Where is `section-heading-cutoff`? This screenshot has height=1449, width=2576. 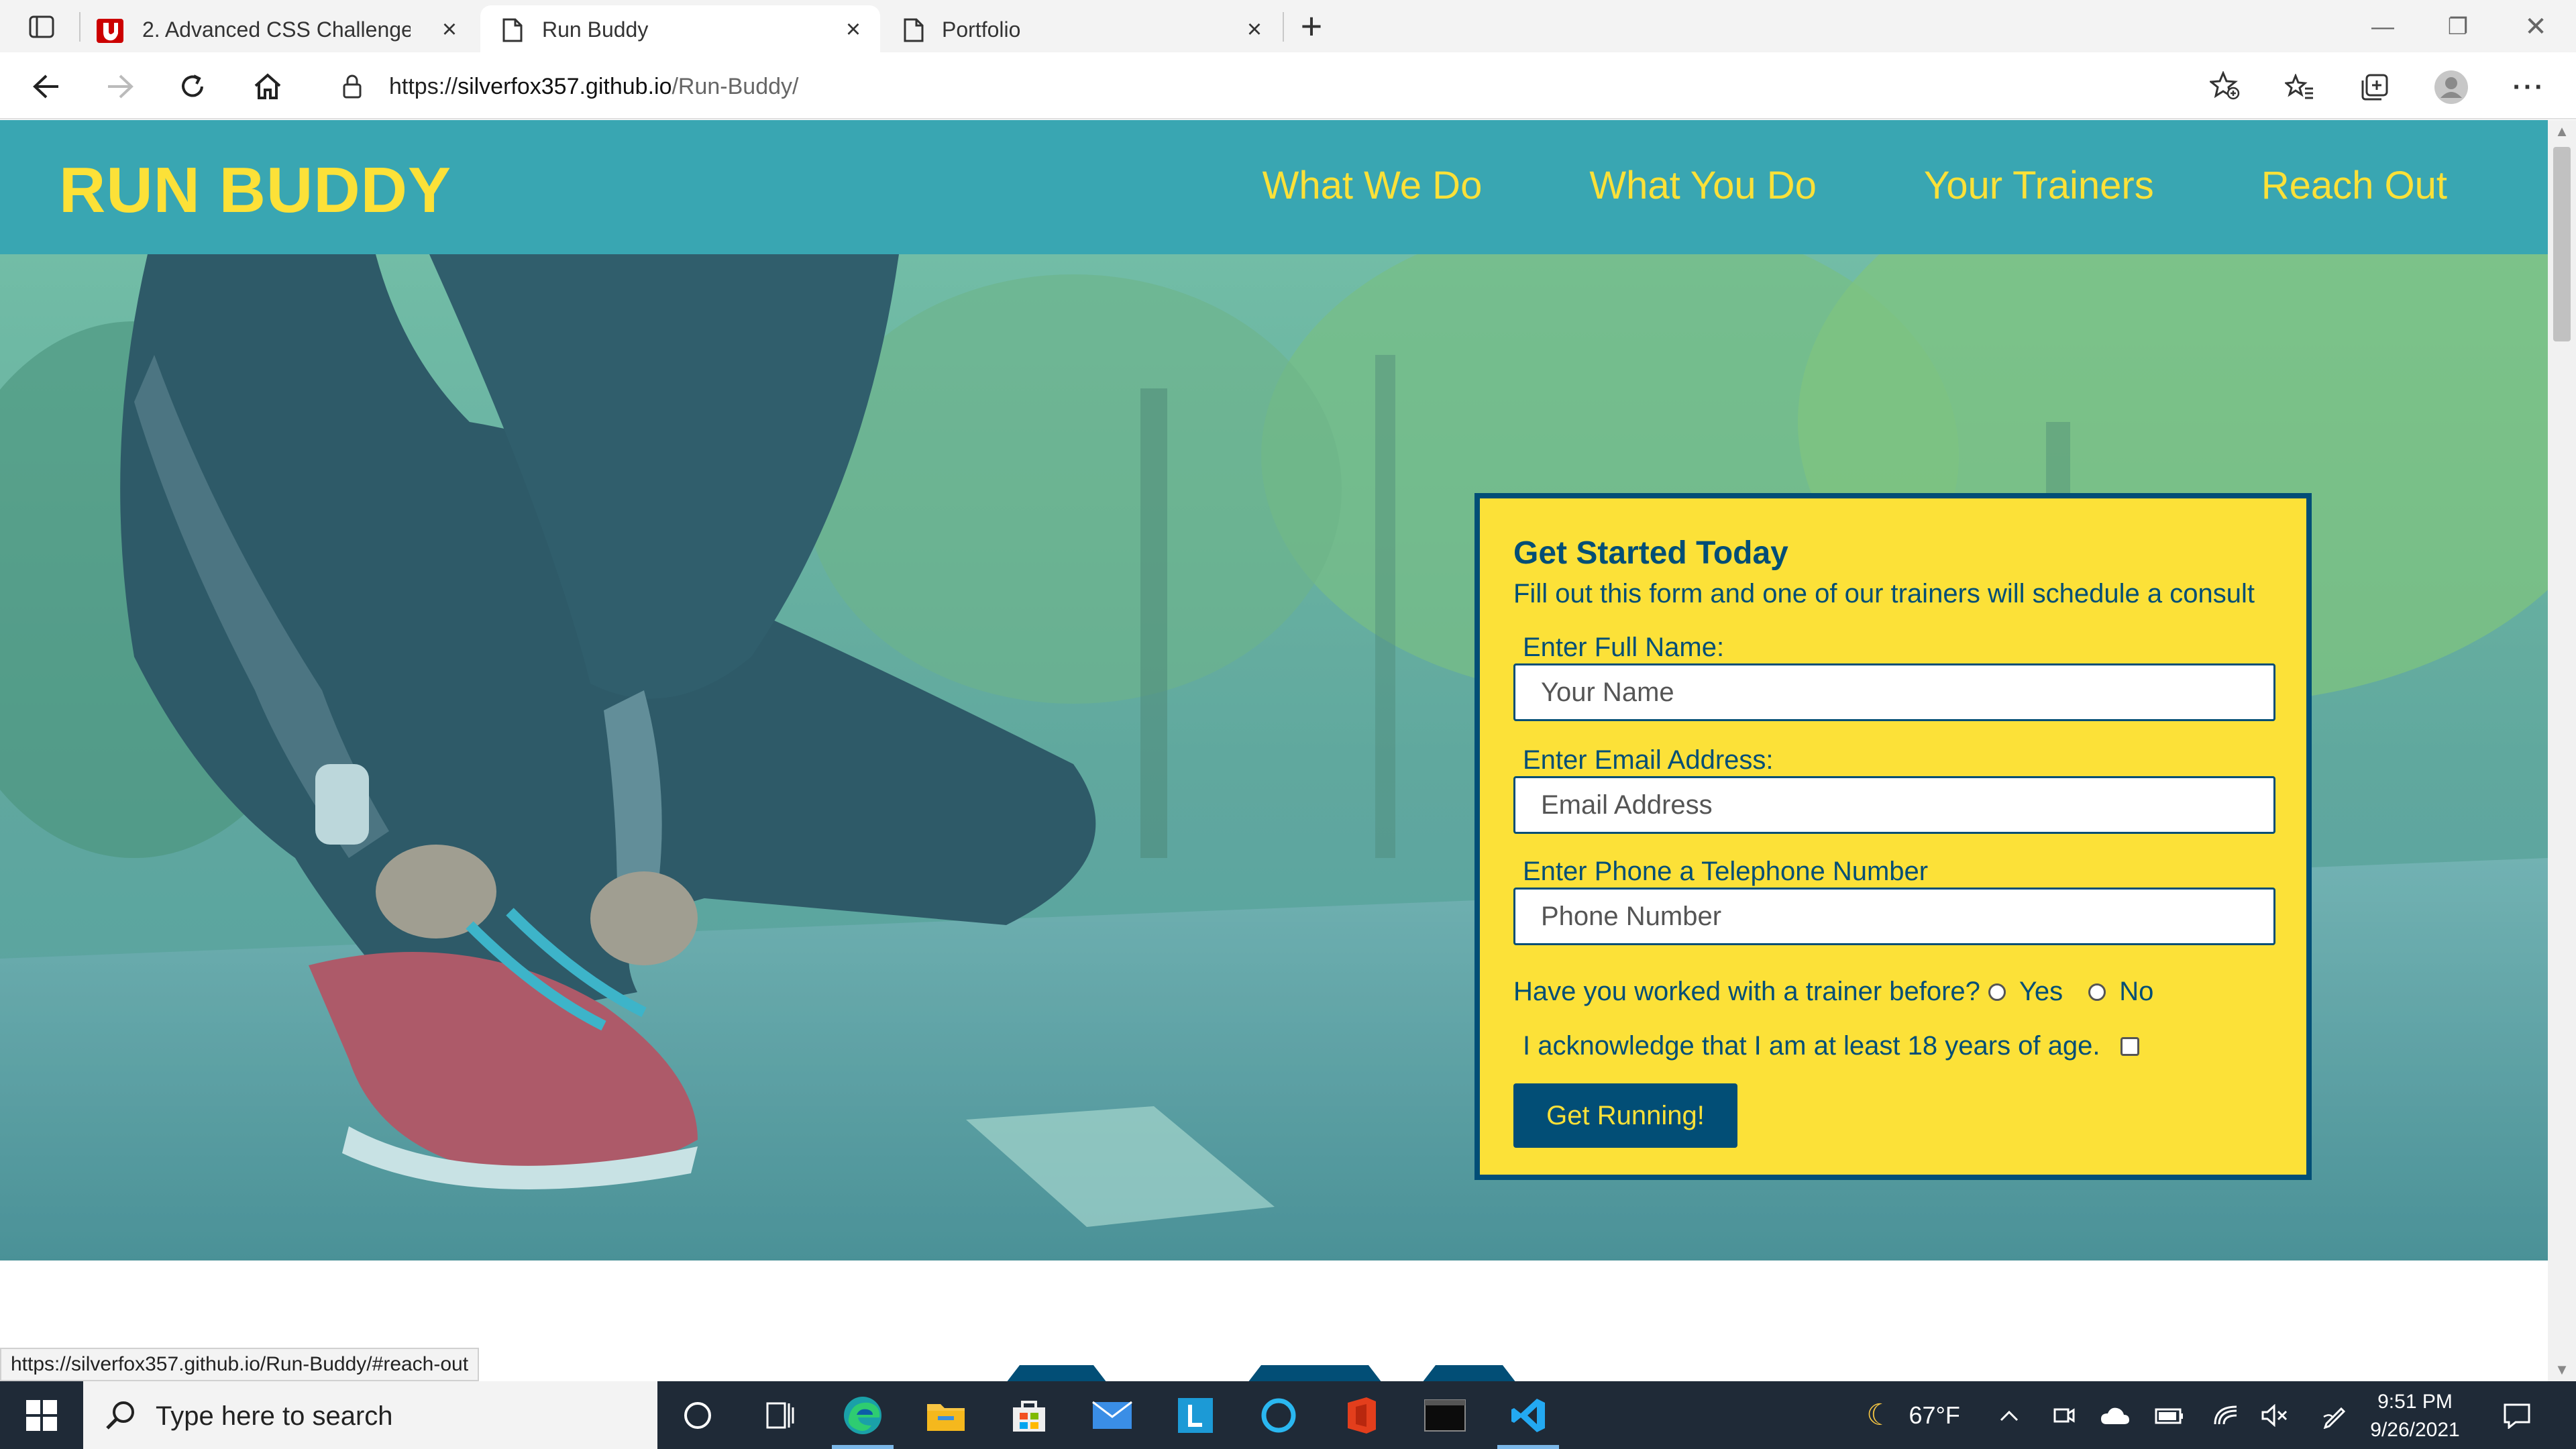 section-heading-cutoff is located at coordinates (1261, 1373).